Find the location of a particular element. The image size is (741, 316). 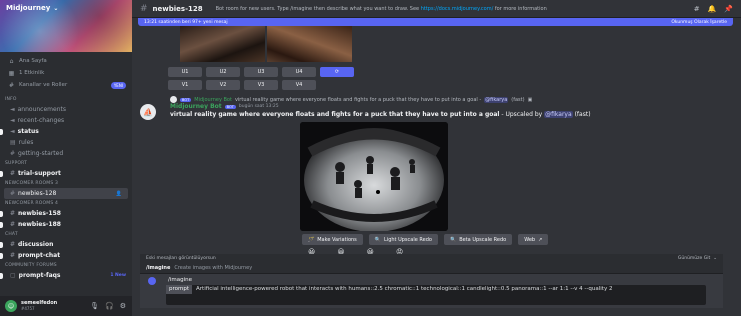

home-icon: ⌂ is located at coordinates (11, 61).